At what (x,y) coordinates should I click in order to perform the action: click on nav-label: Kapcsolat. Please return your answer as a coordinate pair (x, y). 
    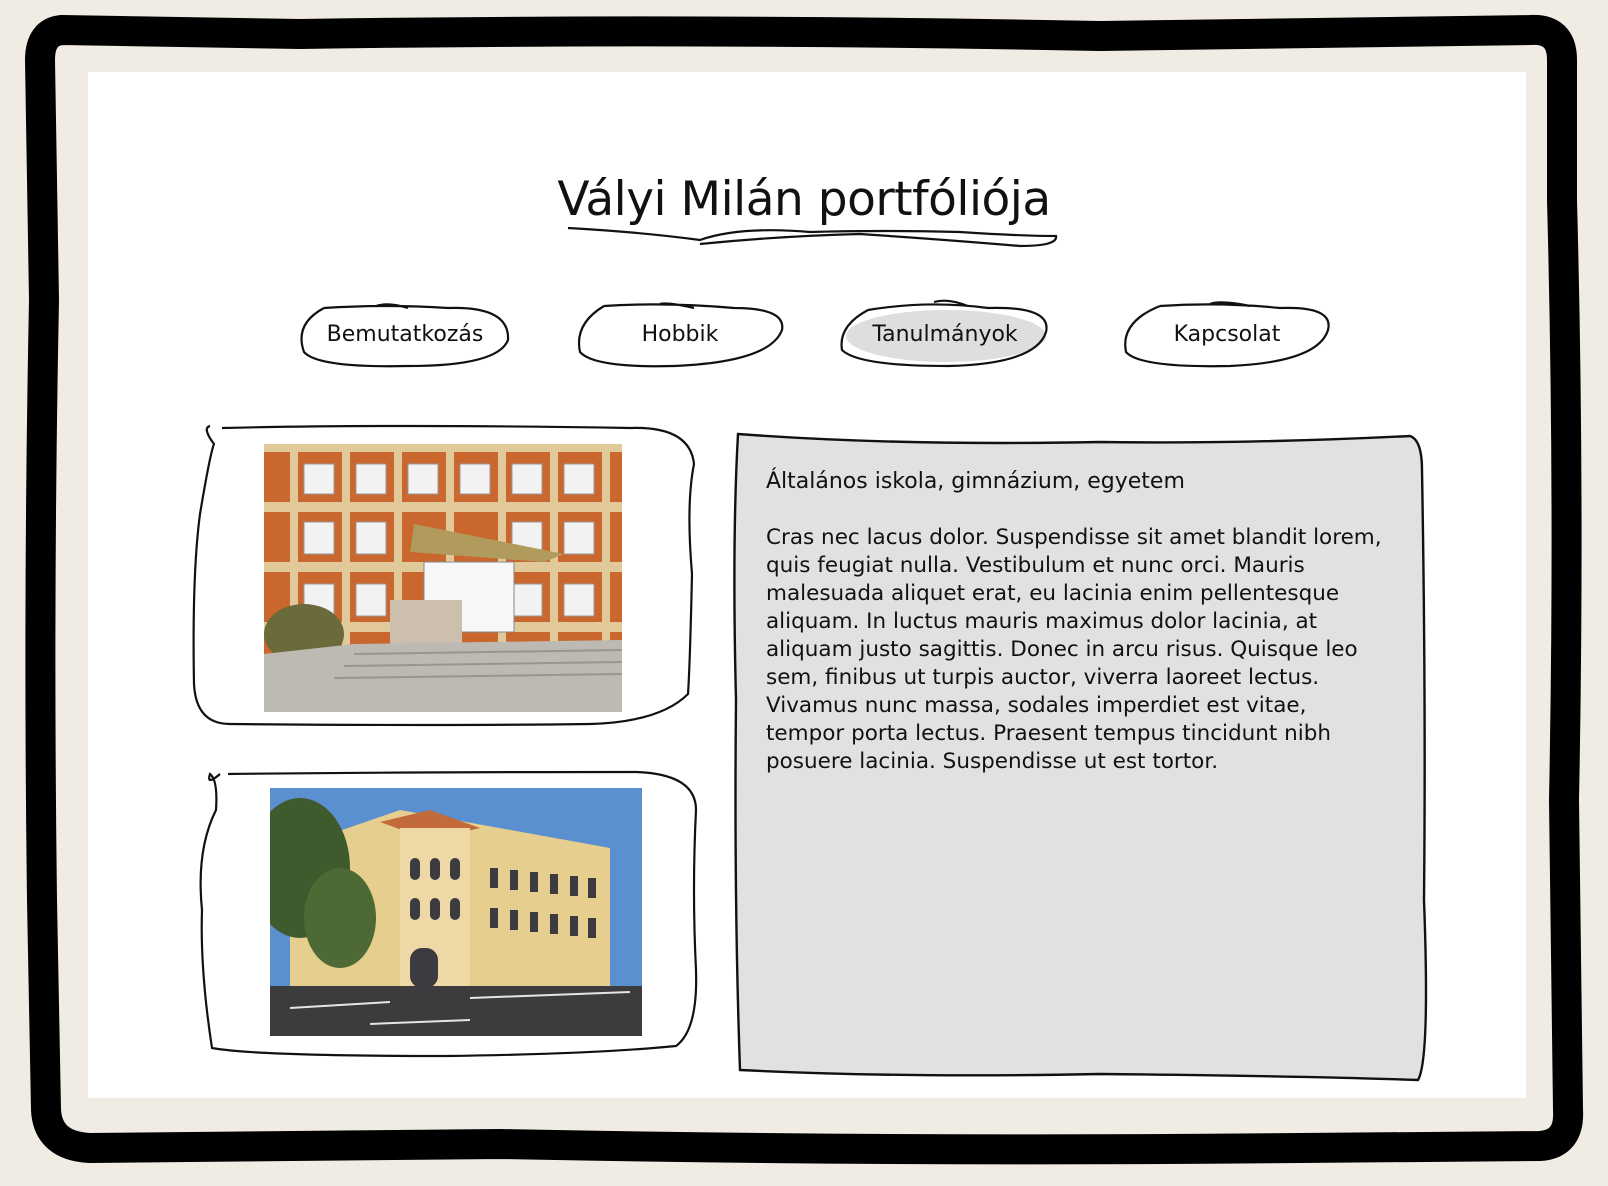
    Looking at the image, I should click on (1227, 334).